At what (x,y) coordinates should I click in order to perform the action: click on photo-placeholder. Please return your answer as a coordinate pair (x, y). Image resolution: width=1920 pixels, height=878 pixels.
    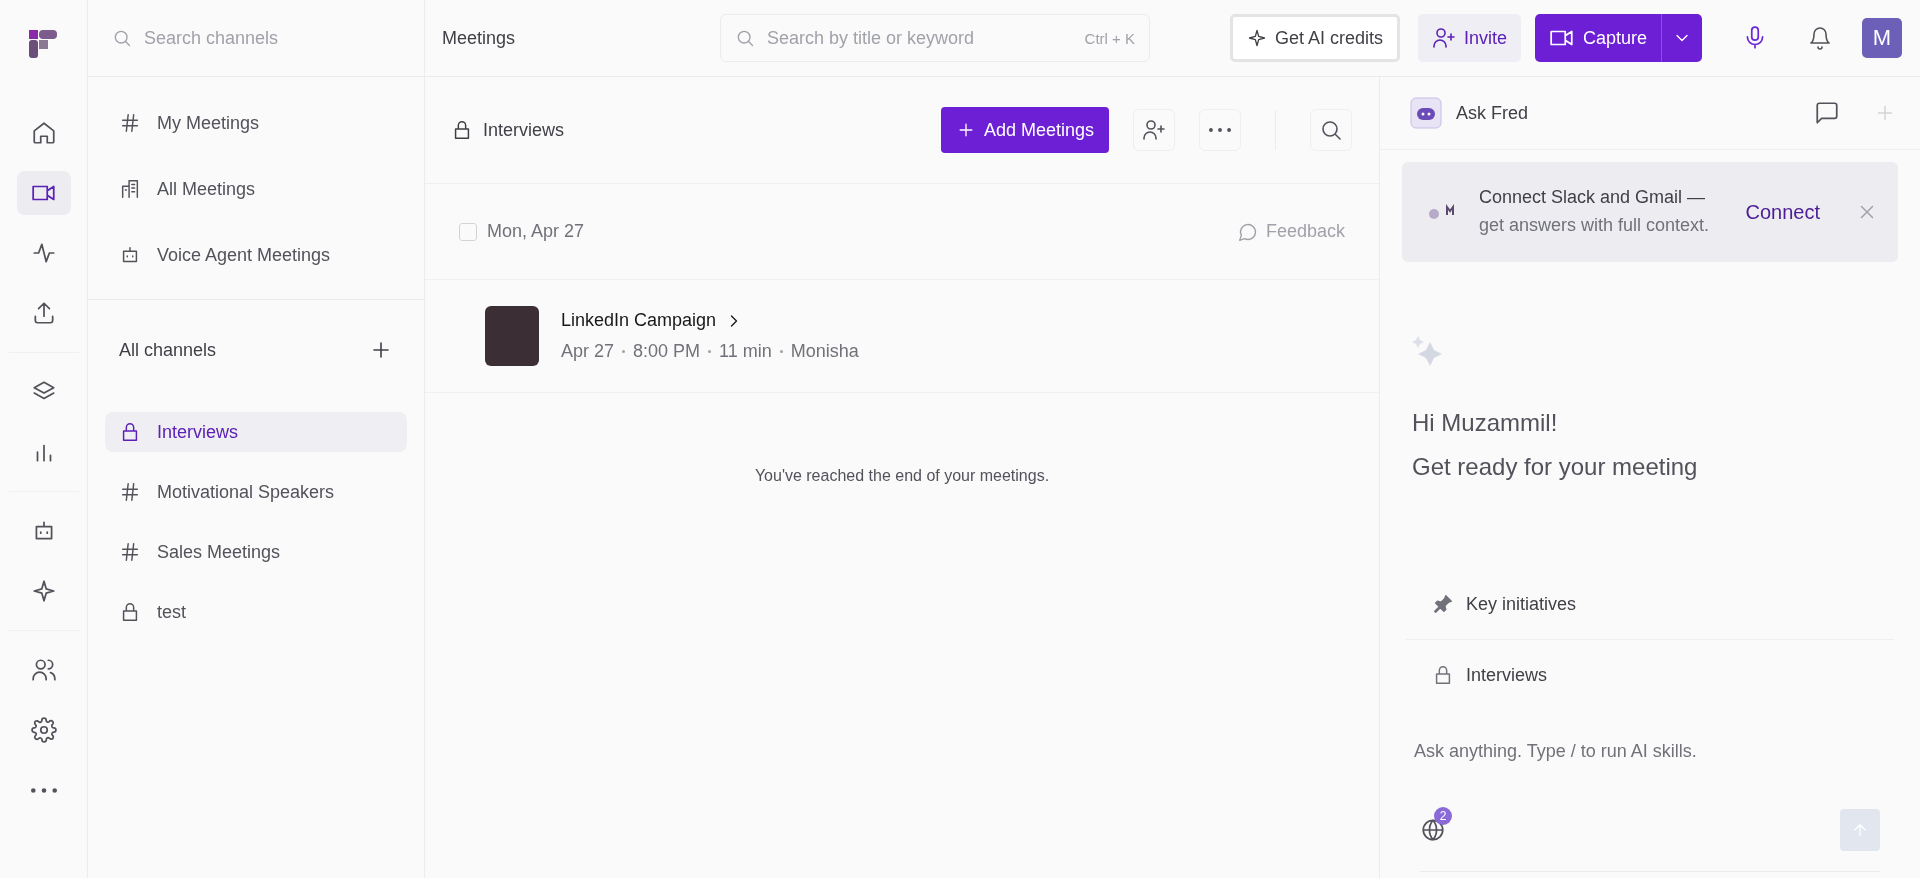
    Looking at the image, I should click on (512, 336).